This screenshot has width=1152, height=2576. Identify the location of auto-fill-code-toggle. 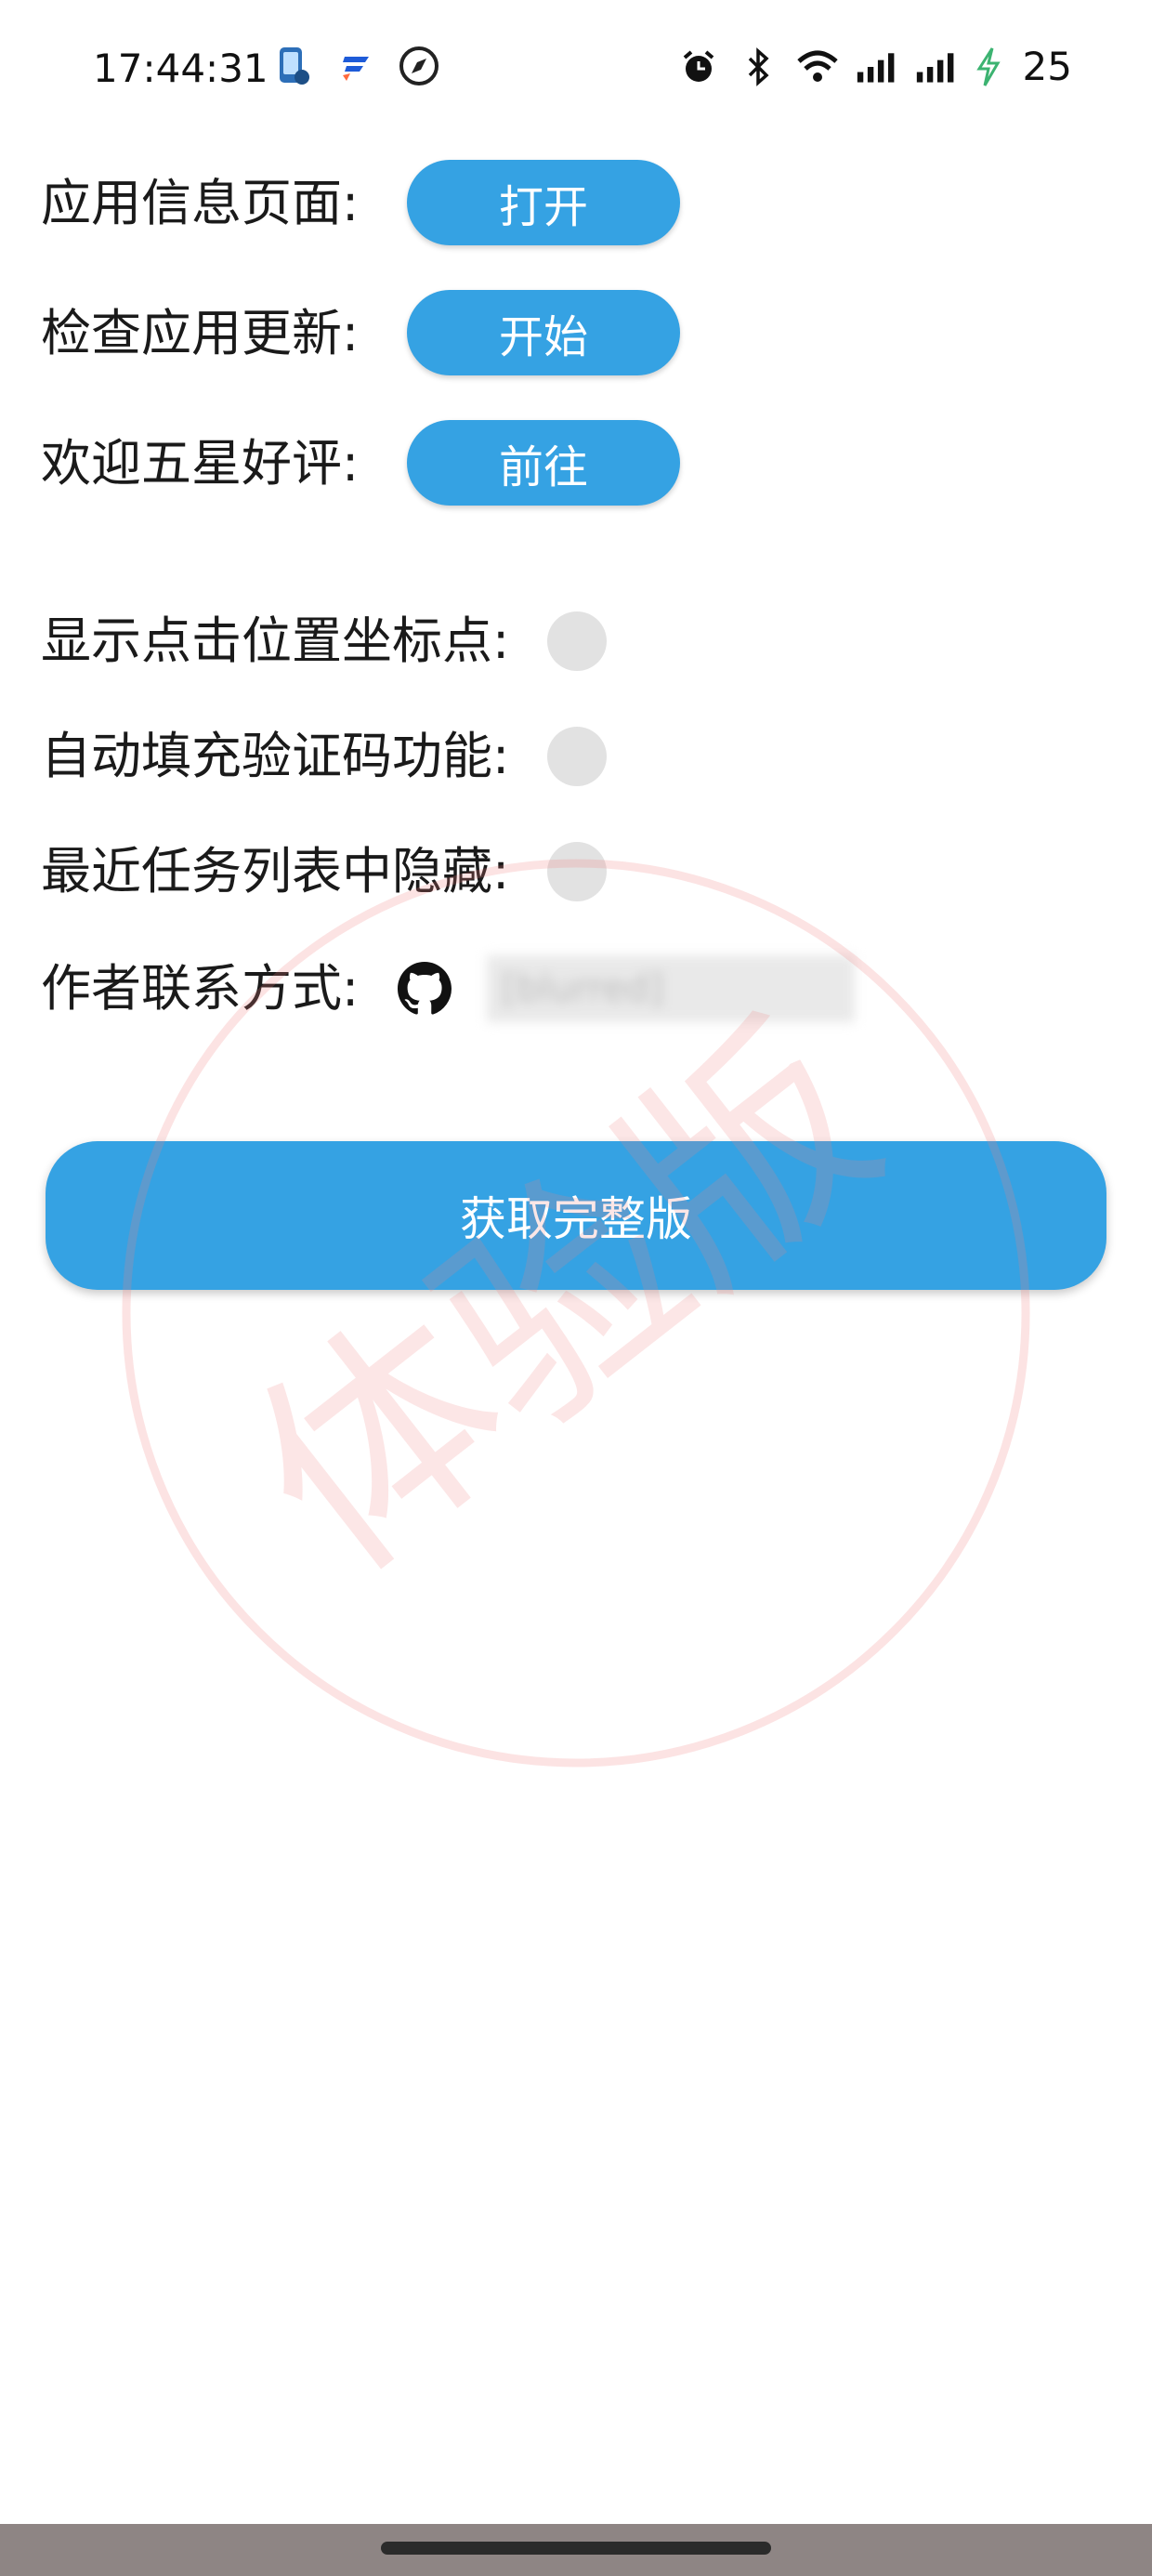
(577, 756).